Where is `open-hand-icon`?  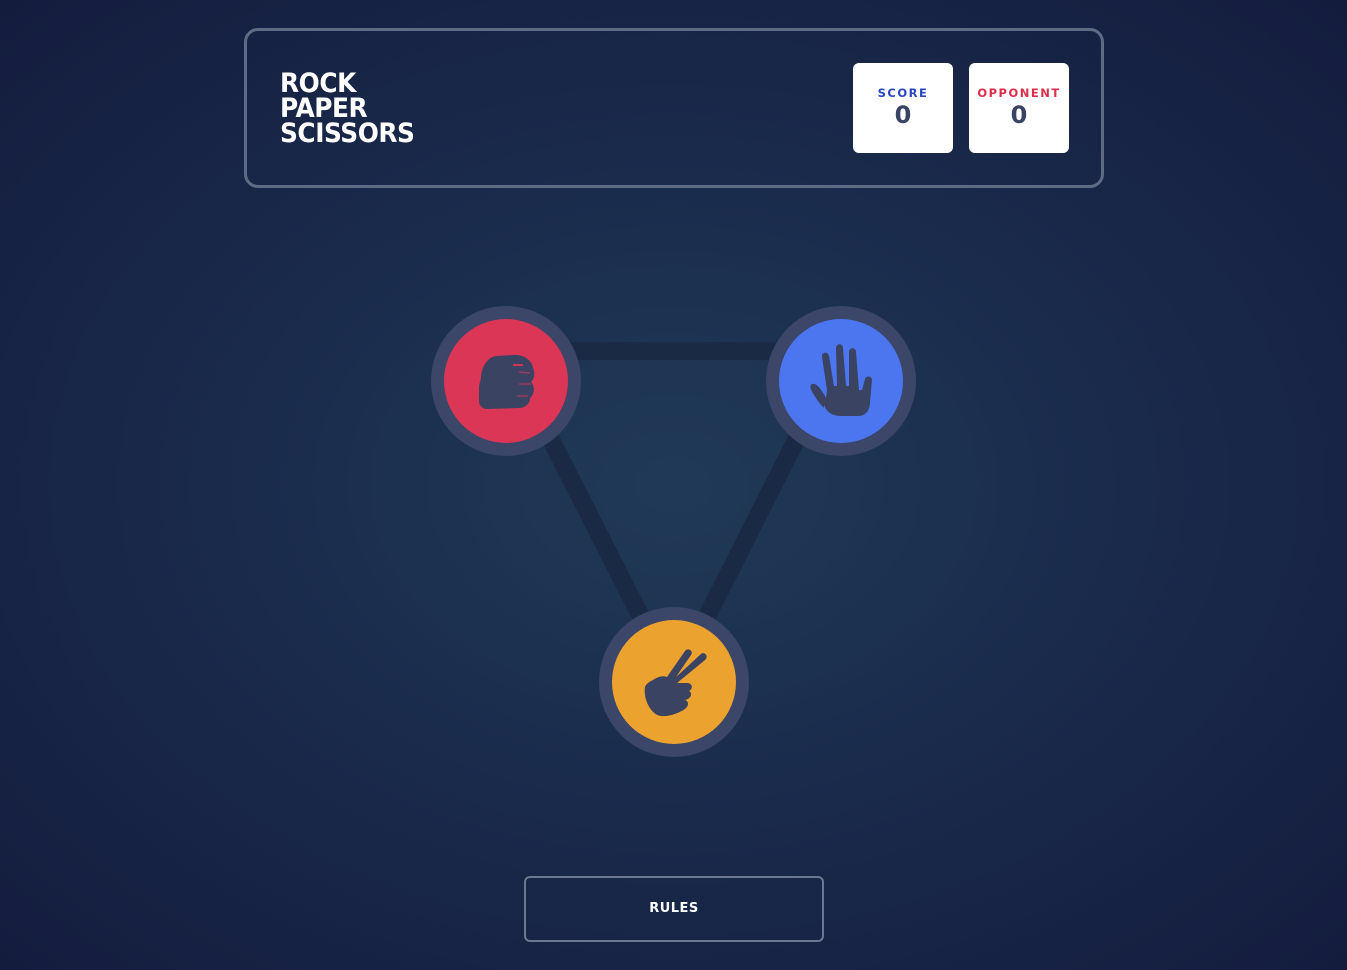 open-hand-icon is located at coordinates (841, 380).